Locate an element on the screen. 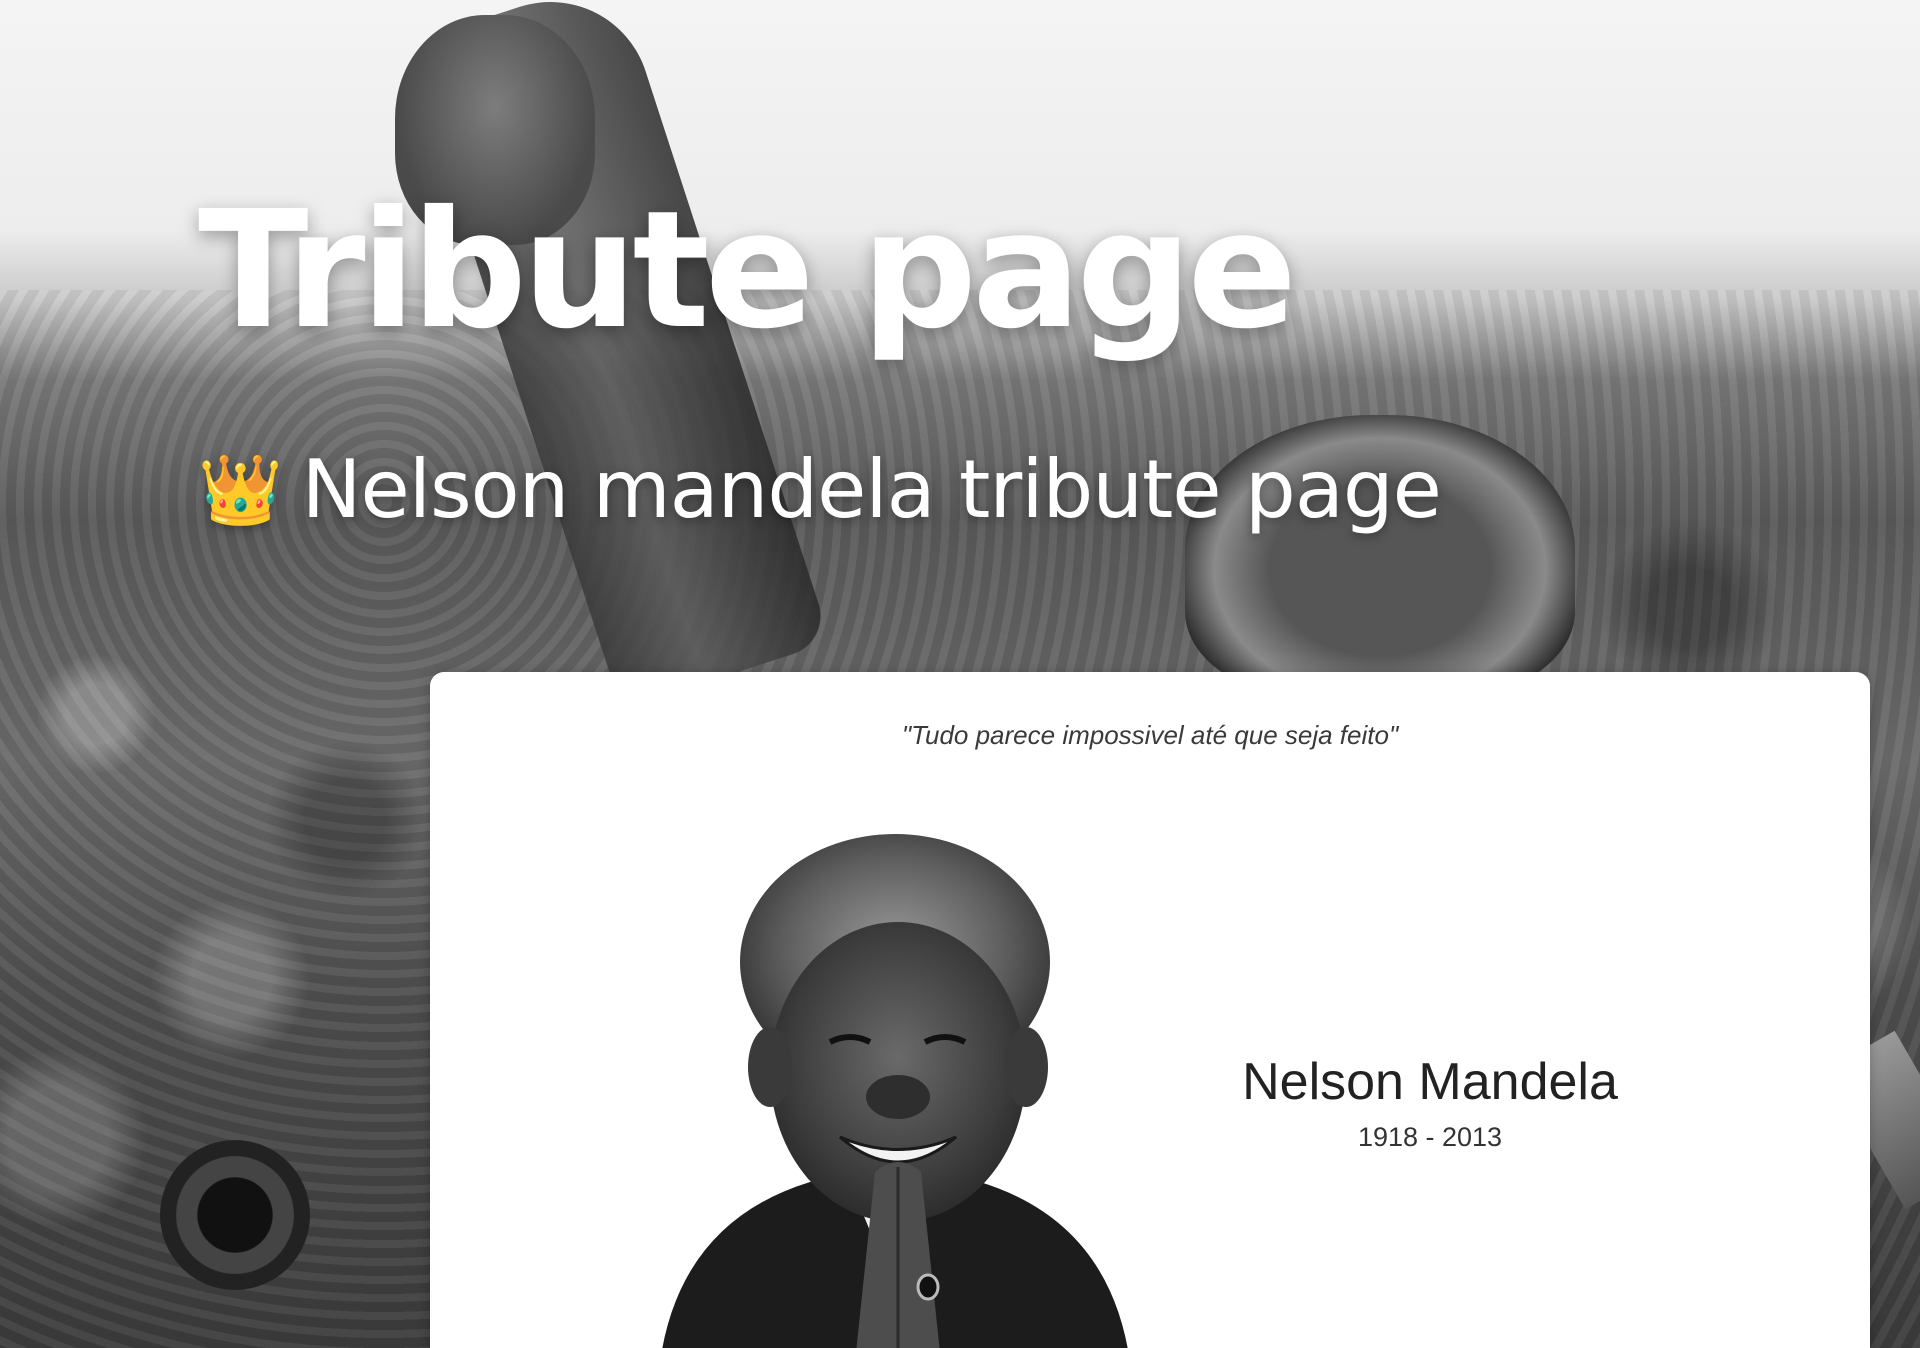 The image size is (1920, 1348). crown-icon: 👑 is located at coordinates (240, 490).